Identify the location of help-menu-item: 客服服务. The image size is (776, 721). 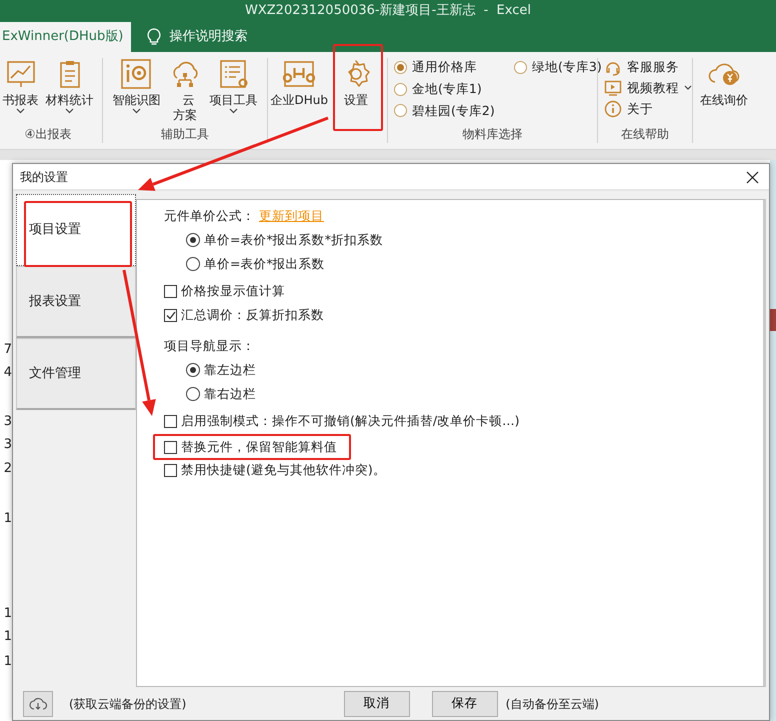
(641, 67).